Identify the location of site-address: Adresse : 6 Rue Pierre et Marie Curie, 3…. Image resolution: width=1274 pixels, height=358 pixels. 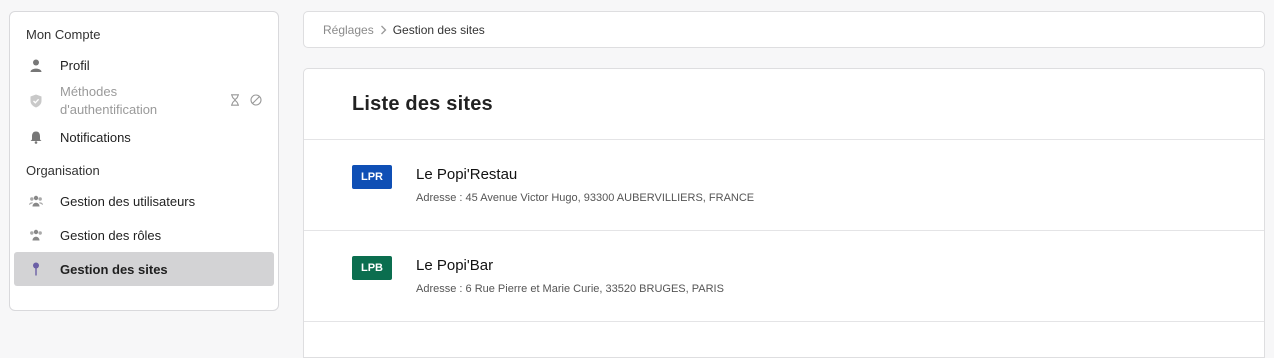
(570, 289).